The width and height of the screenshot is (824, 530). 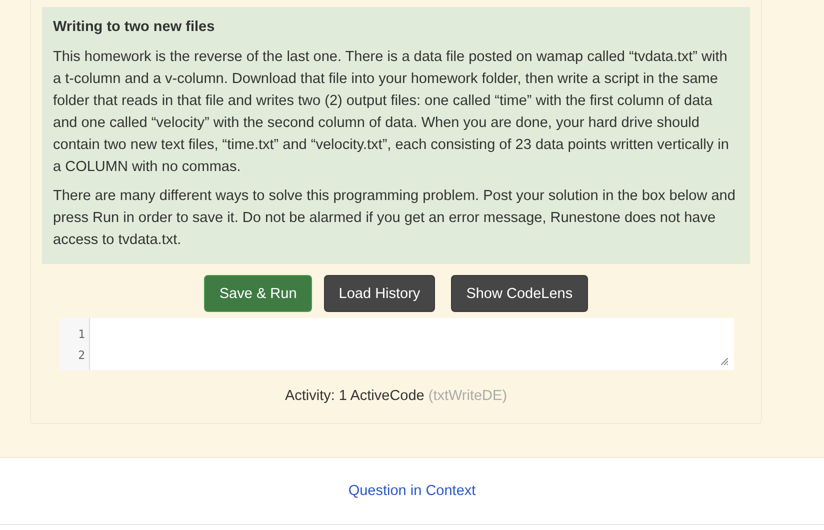 What do you see at coordinates (412, 491) in the screenshot?
I see `question-in-context-link: Question in Context` at bounding box center [412, 491].